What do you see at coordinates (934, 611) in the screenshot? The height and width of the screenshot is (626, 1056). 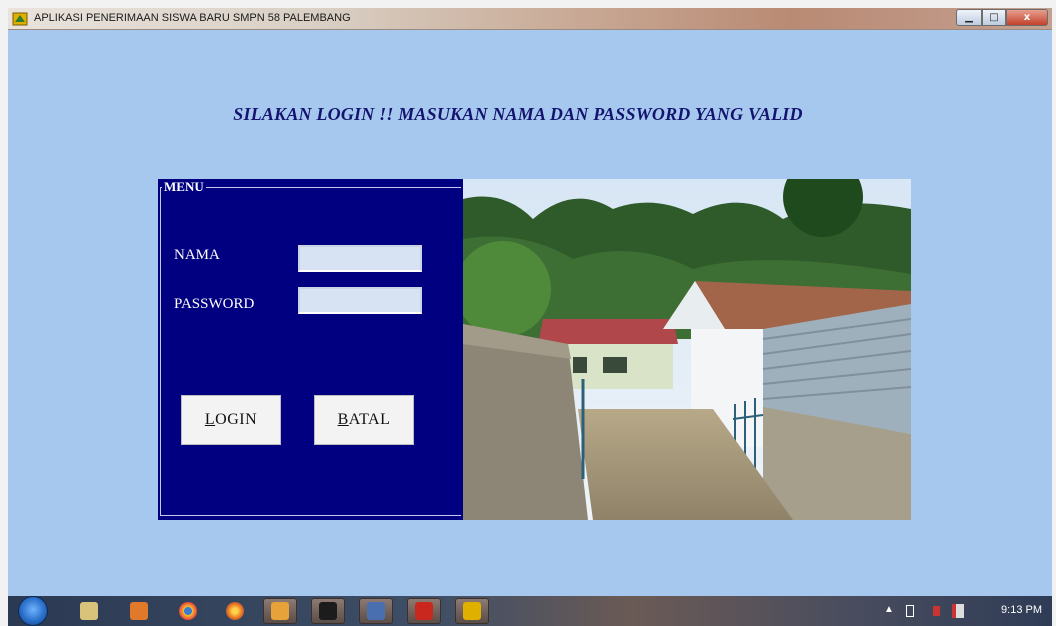 I see `network-icon` at bounding box center [934, 611].